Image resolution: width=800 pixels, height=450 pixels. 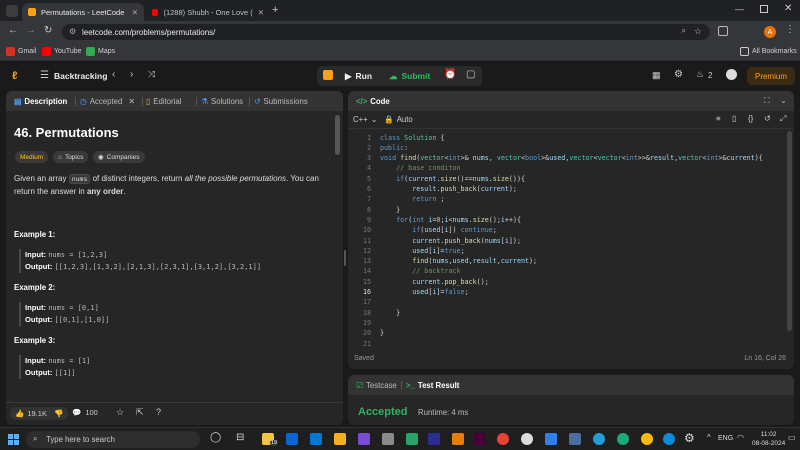 What do you see at coordinates (337, 135) in the screenshot?
I see `description-scrollbar` at bounding box center [337, 135].